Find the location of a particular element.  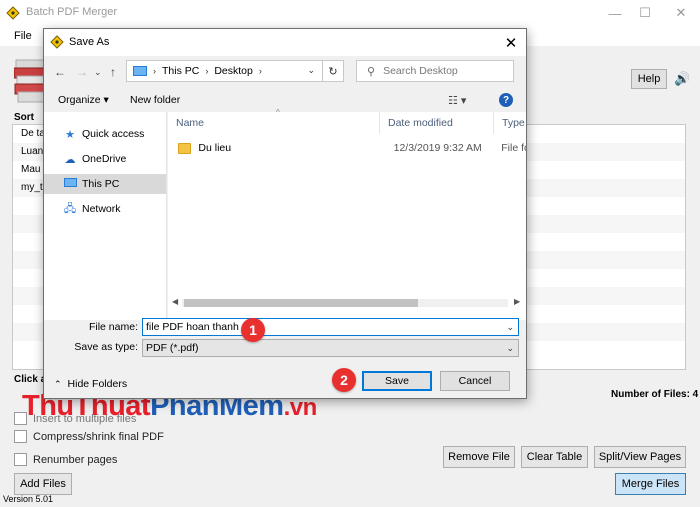

organize-menu: Organize ▾ is located at coordinates (83, 100).